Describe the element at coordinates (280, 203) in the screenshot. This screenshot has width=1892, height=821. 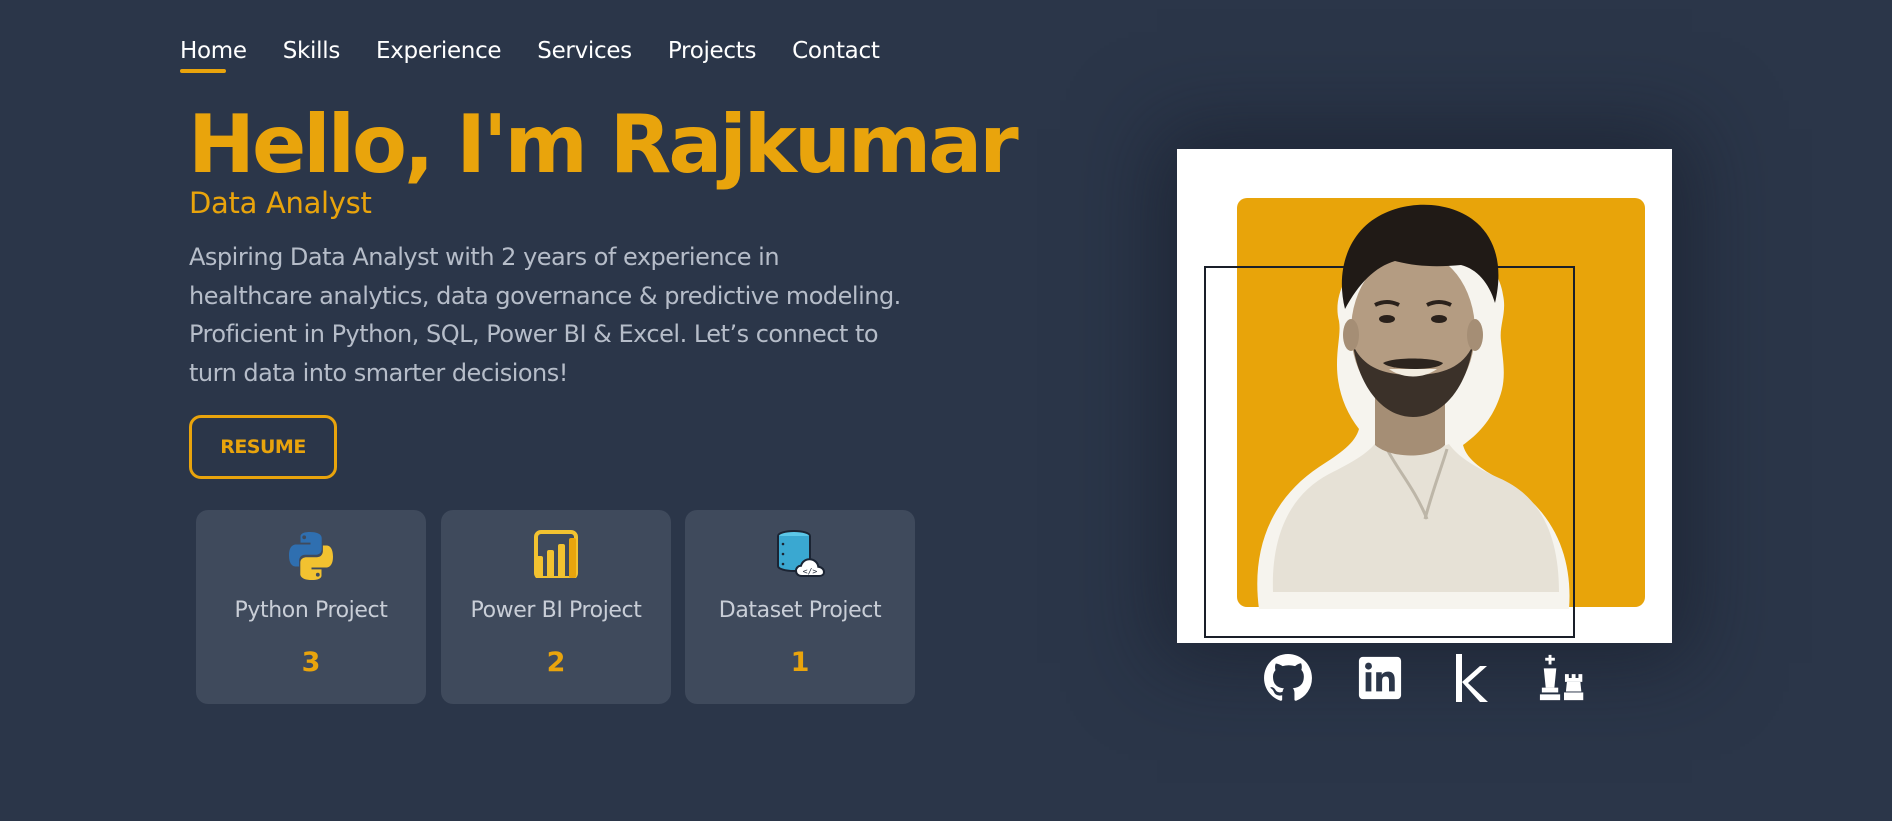
I see `hero-role: Data Analyst` at that location.